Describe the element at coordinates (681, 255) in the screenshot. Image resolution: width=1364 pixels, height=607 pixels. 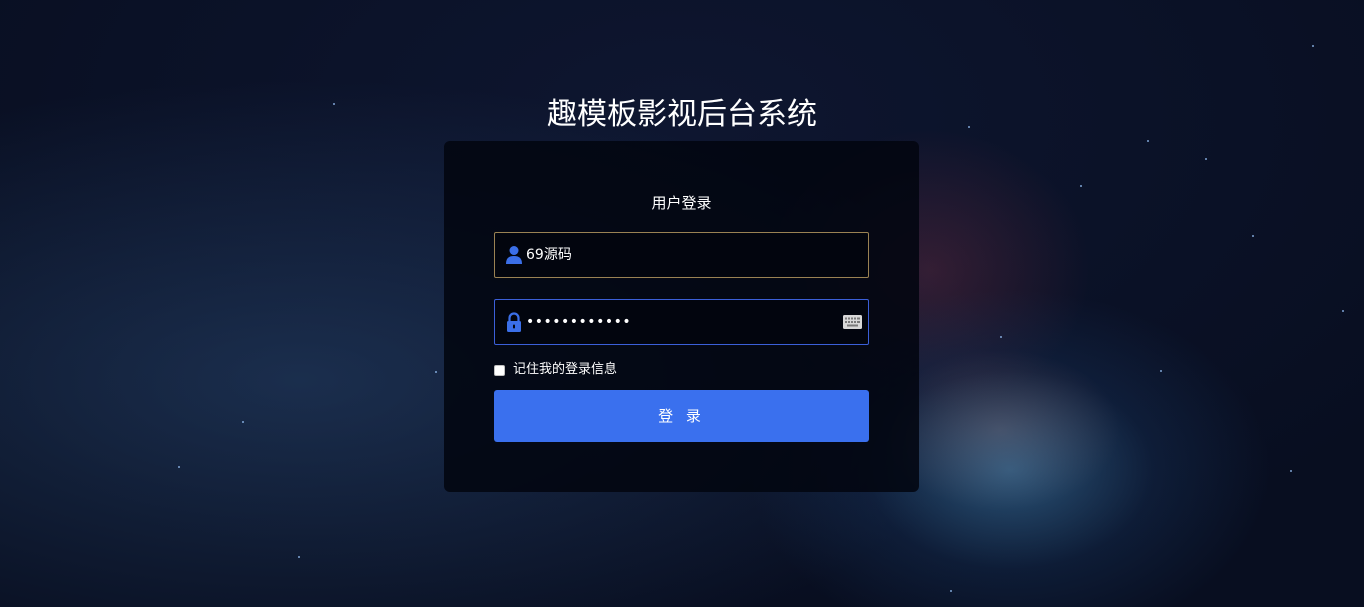
I see `username-field: 69源码` at that location.